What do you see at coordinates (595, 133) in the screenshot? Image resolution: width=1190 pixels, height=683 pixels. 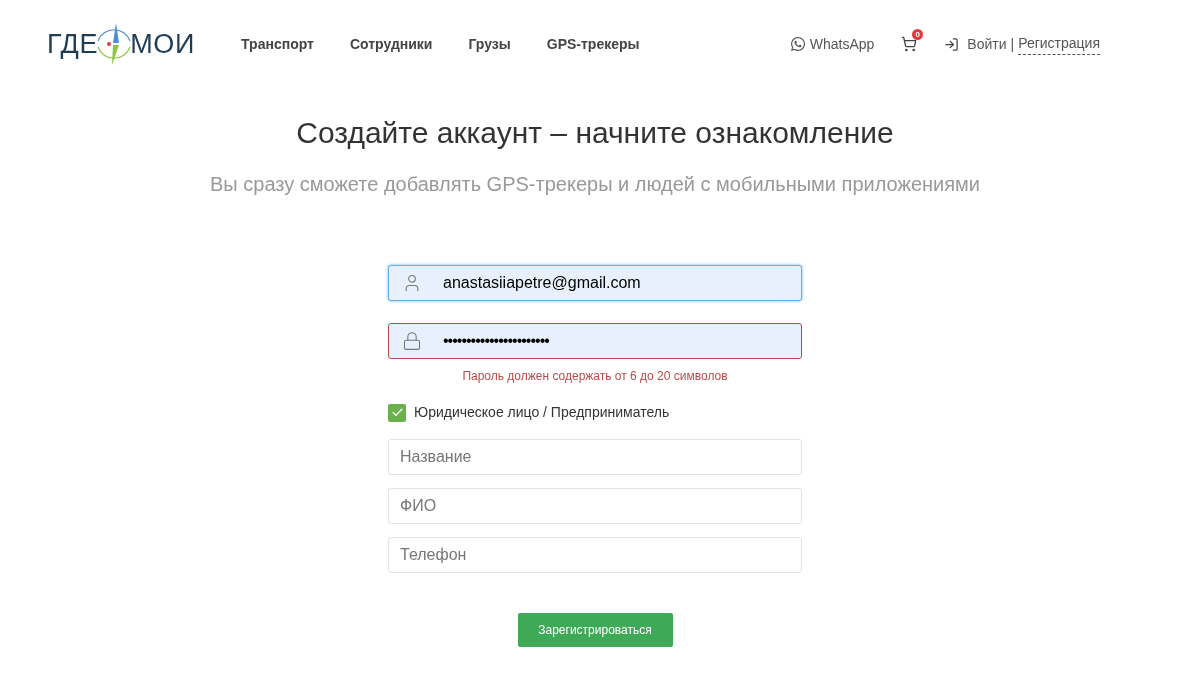 I see `page-title: Создайте аккаунт – начните ознакомление` at bounding box center [595, 133].